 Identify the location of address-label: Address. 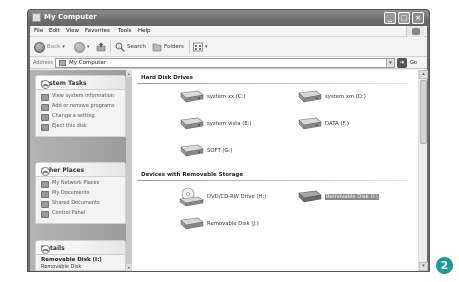
(43, 63).